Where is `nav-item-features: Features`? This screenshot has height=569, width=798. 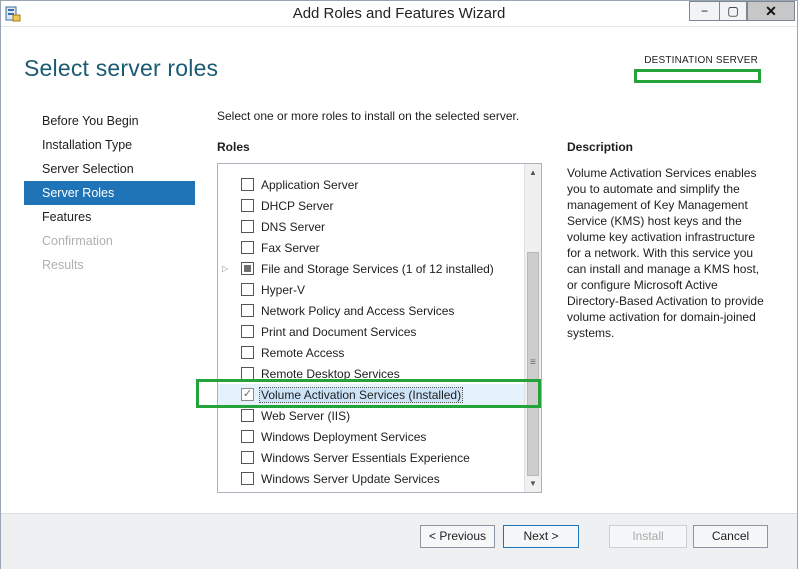 nav-item-features: Features is located at coordinates (109, 217).